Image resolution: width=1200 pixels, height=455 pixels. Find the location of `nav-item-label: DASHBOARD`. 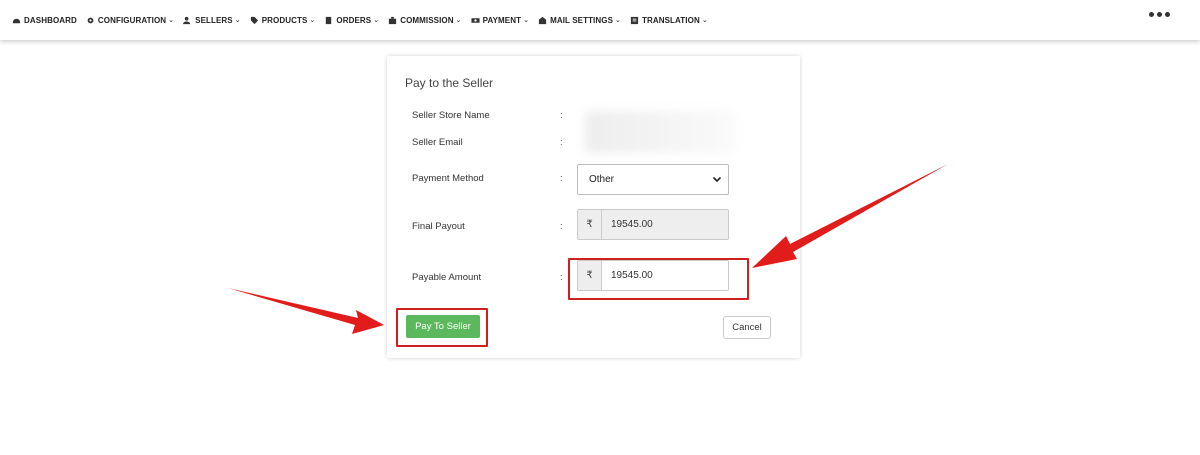

nav-item-label: DASHBOARD is located at coordinates (50, 20).